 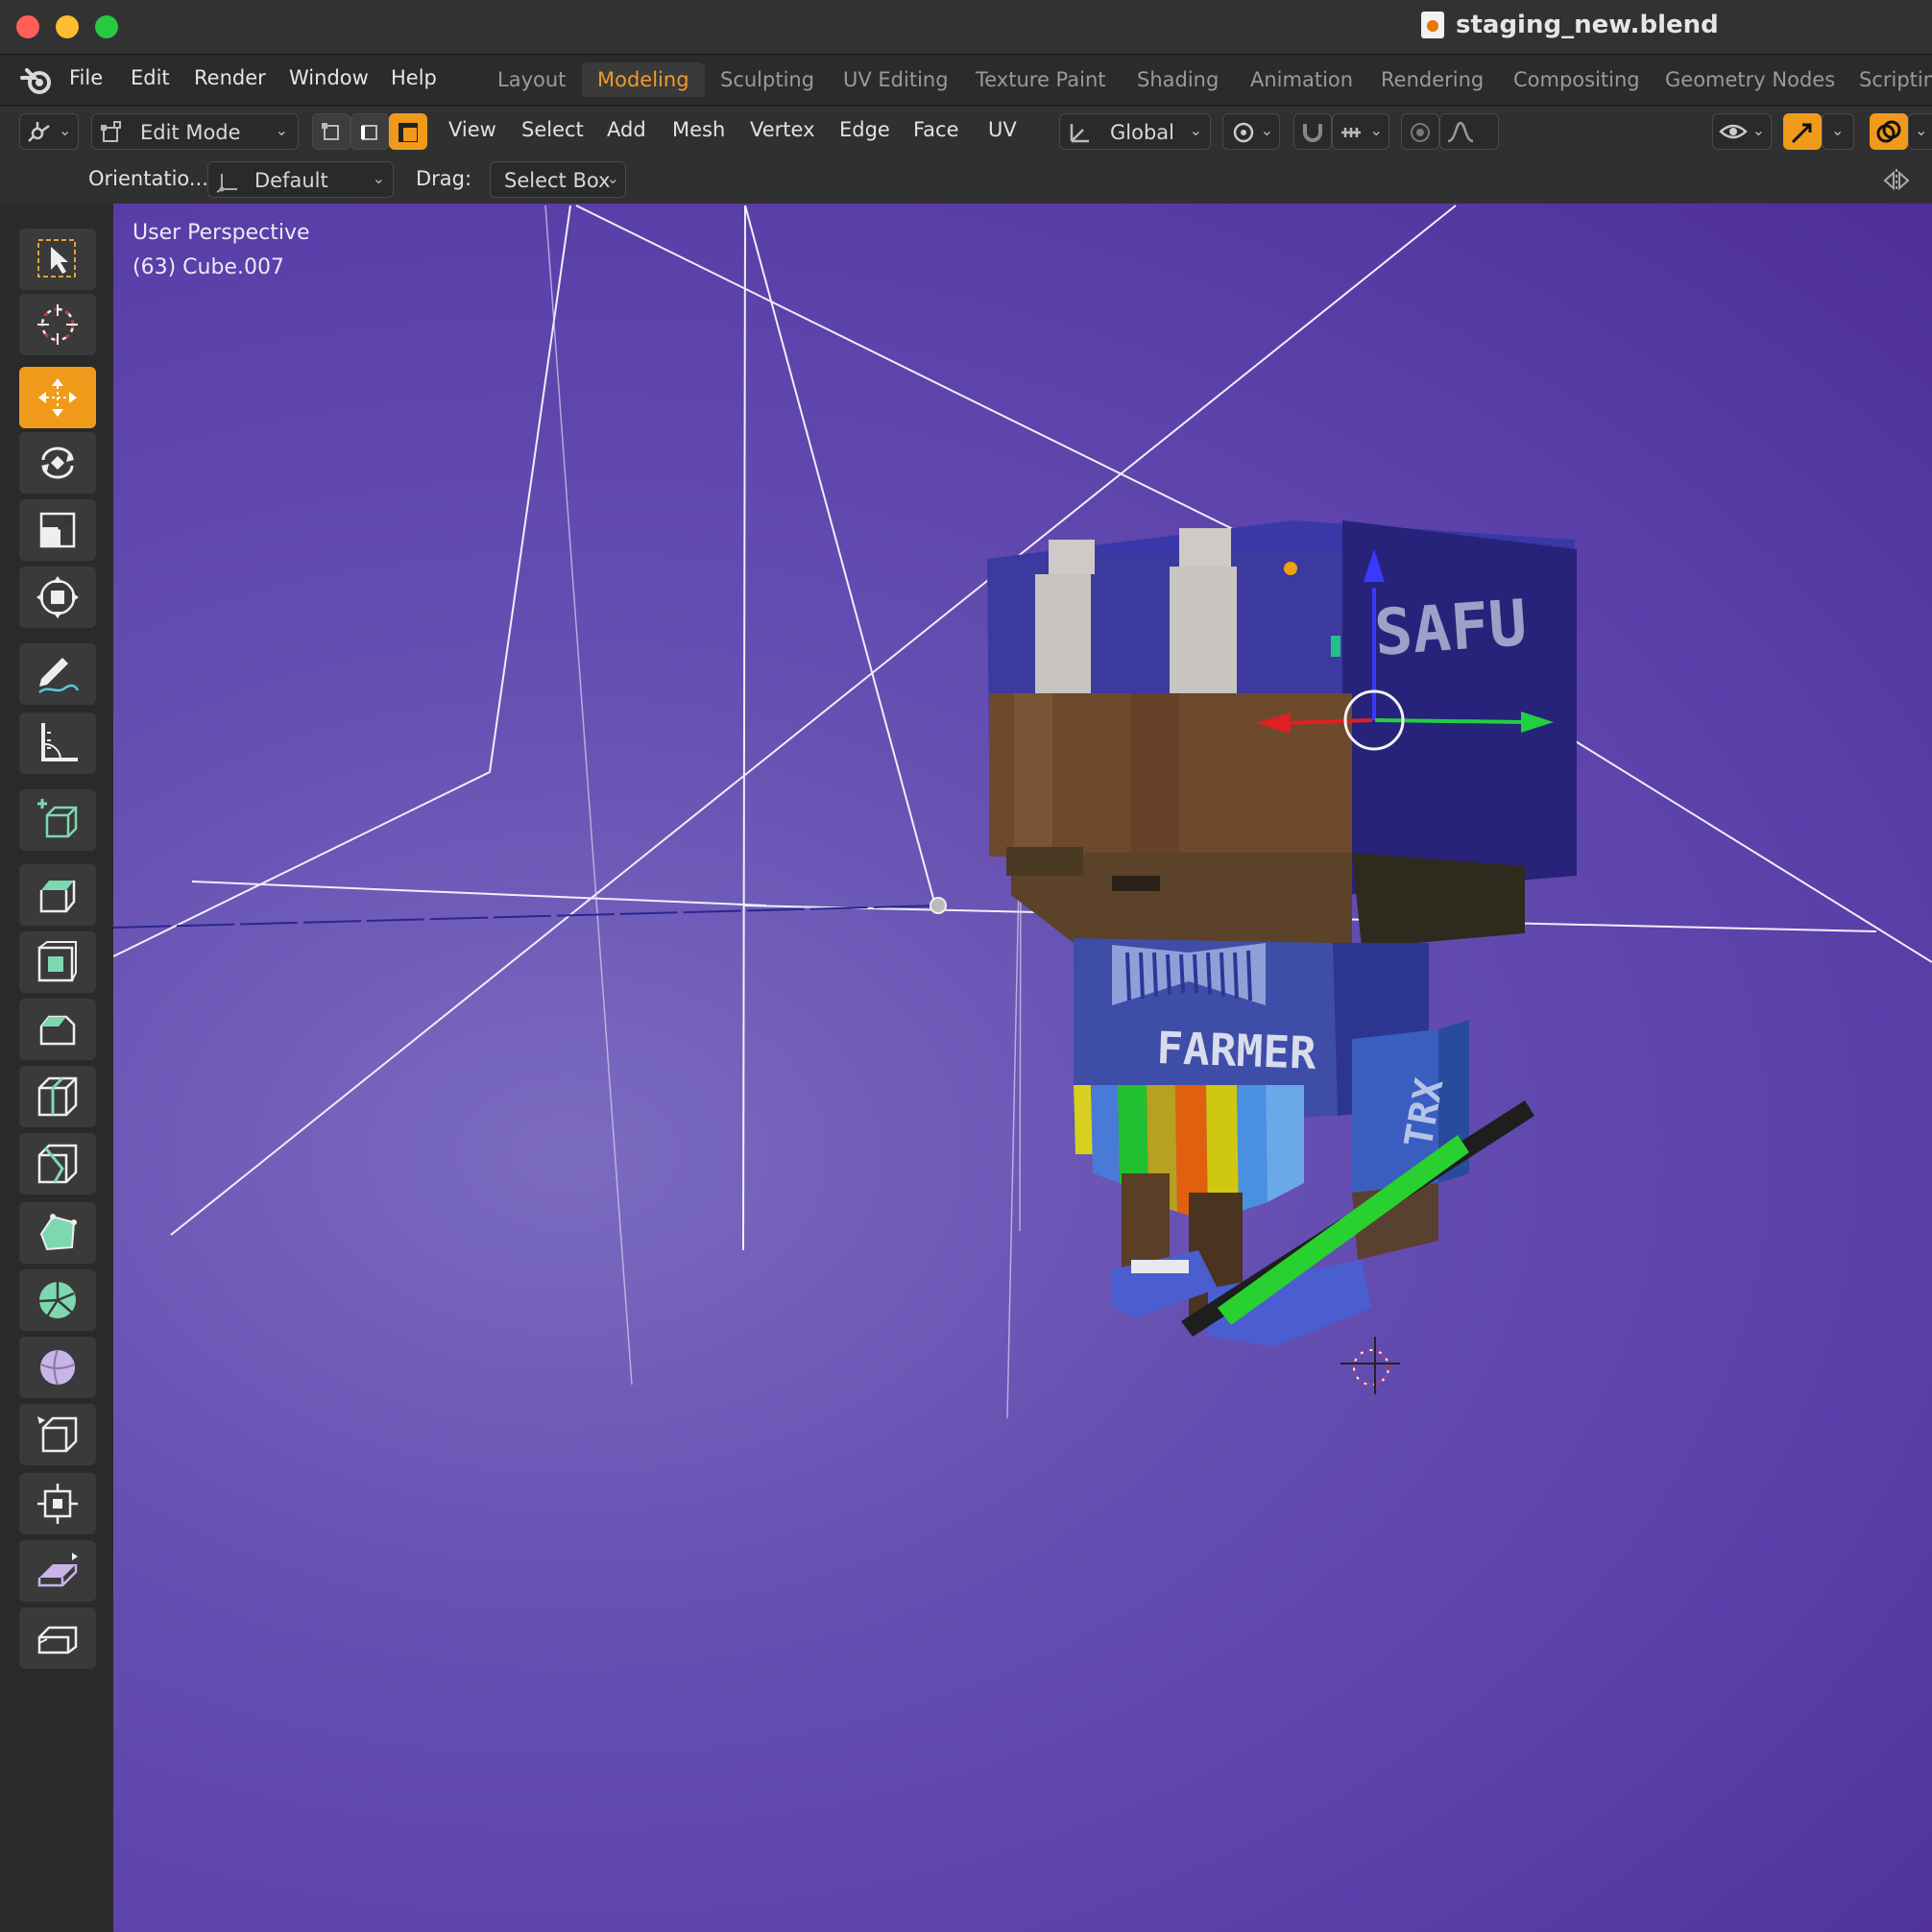 I want to click on menu-render: Render, so click(x=230, y=77).